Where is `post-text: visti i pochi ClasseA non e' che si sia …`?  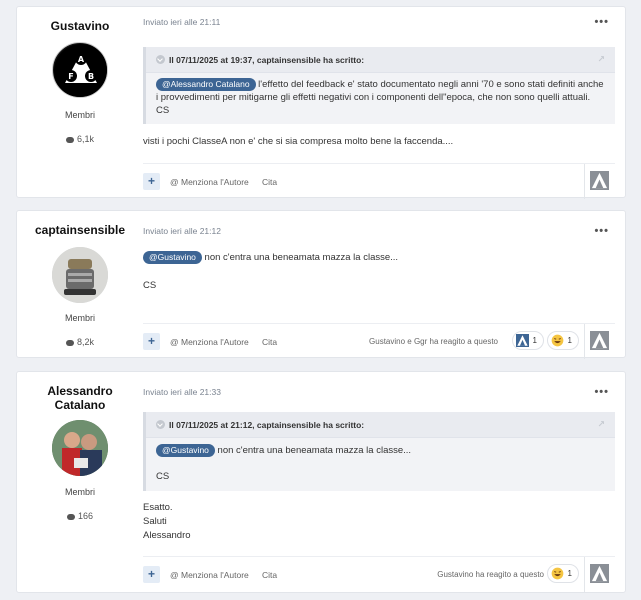 post-text: visti i pochi ClasseA non e' che si sia … is located at coordinates (298, 141).